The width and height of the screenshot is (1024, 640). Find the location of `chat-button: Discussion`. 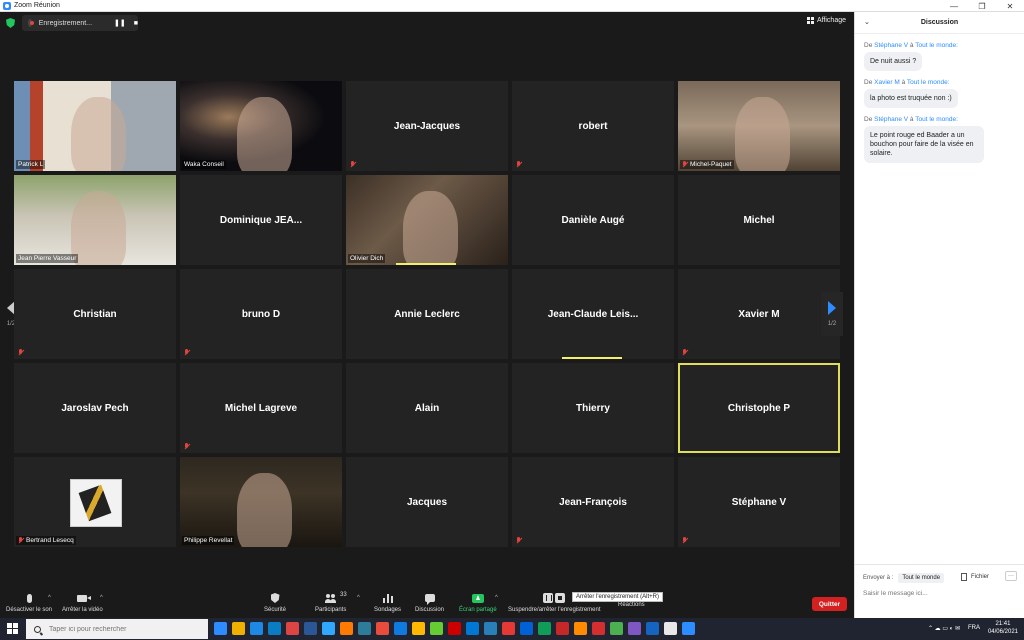

chat-button: Discussion is located at coordinates (429, 602).